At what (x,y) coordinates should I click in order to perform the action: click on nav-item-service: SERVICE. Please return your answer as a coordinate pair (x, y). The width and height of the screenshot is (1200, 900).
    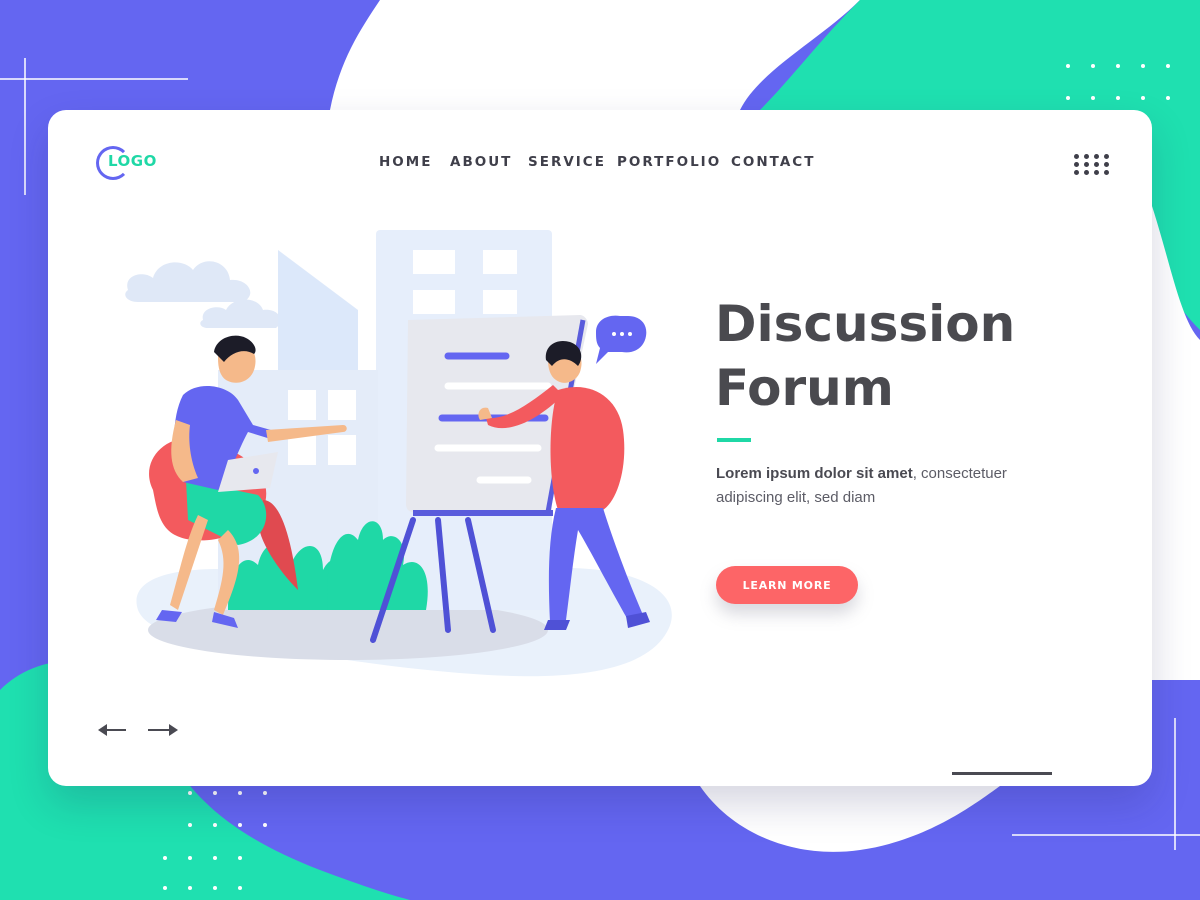
    Looking at the image, I should click on (567, 162).